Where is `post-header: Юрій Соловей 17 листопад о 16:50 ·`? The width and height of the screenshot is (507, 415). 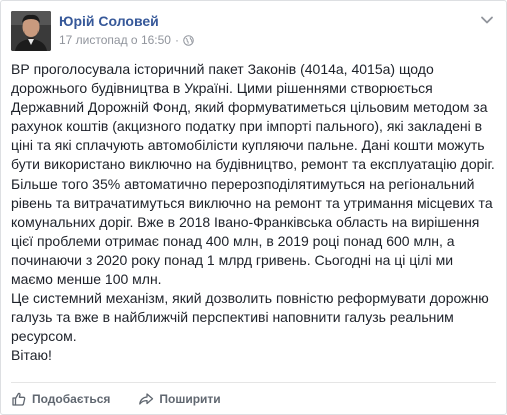 post-header: Юрій Соловей 17 листопад о 16:50 · is located at coordinates (102, 31).